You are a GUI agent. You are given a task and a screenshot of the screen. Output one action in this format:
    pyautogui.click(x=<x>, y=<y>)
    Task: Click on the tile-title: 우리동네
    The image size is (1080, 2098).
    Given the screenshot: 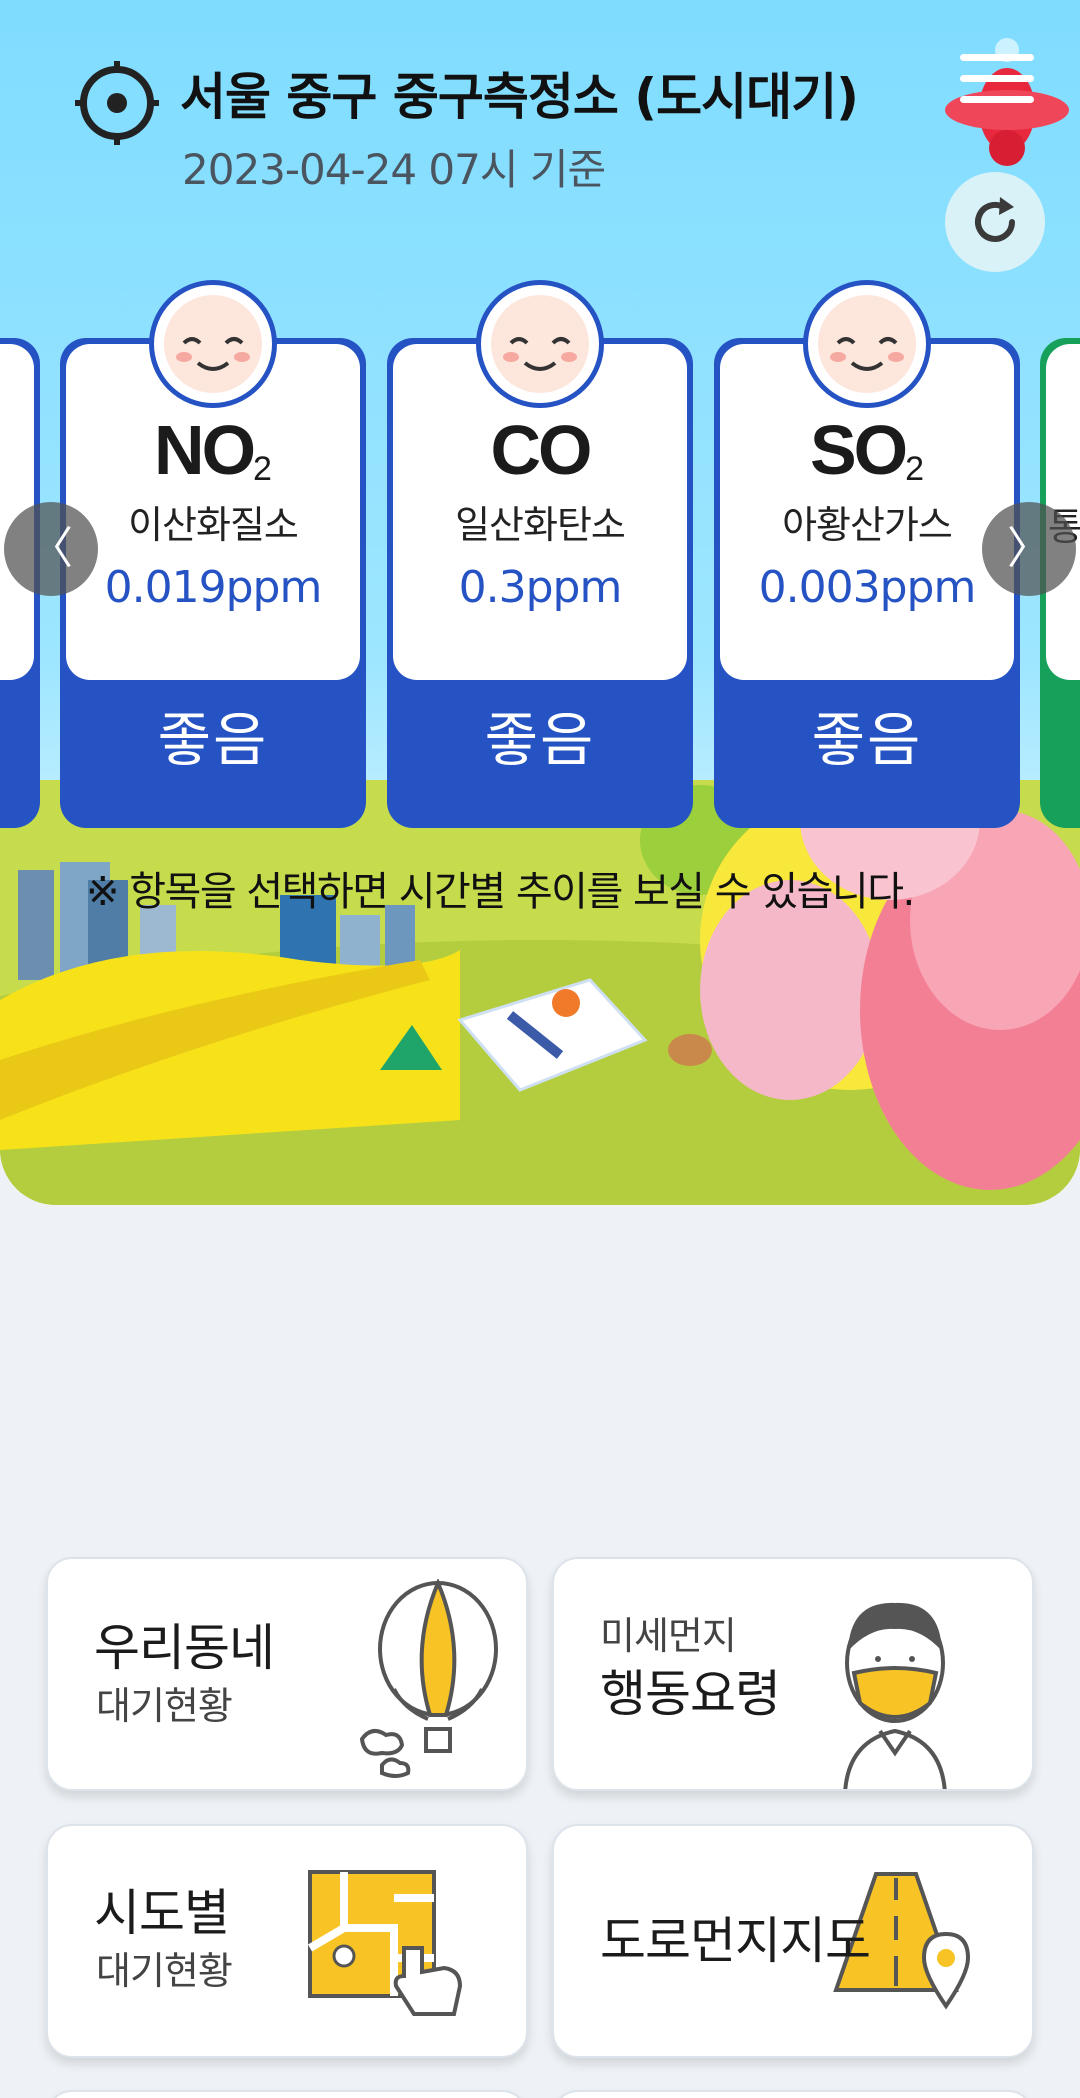 What is the action you would take?
    pyautogui.click(x=184, y=1648)
    